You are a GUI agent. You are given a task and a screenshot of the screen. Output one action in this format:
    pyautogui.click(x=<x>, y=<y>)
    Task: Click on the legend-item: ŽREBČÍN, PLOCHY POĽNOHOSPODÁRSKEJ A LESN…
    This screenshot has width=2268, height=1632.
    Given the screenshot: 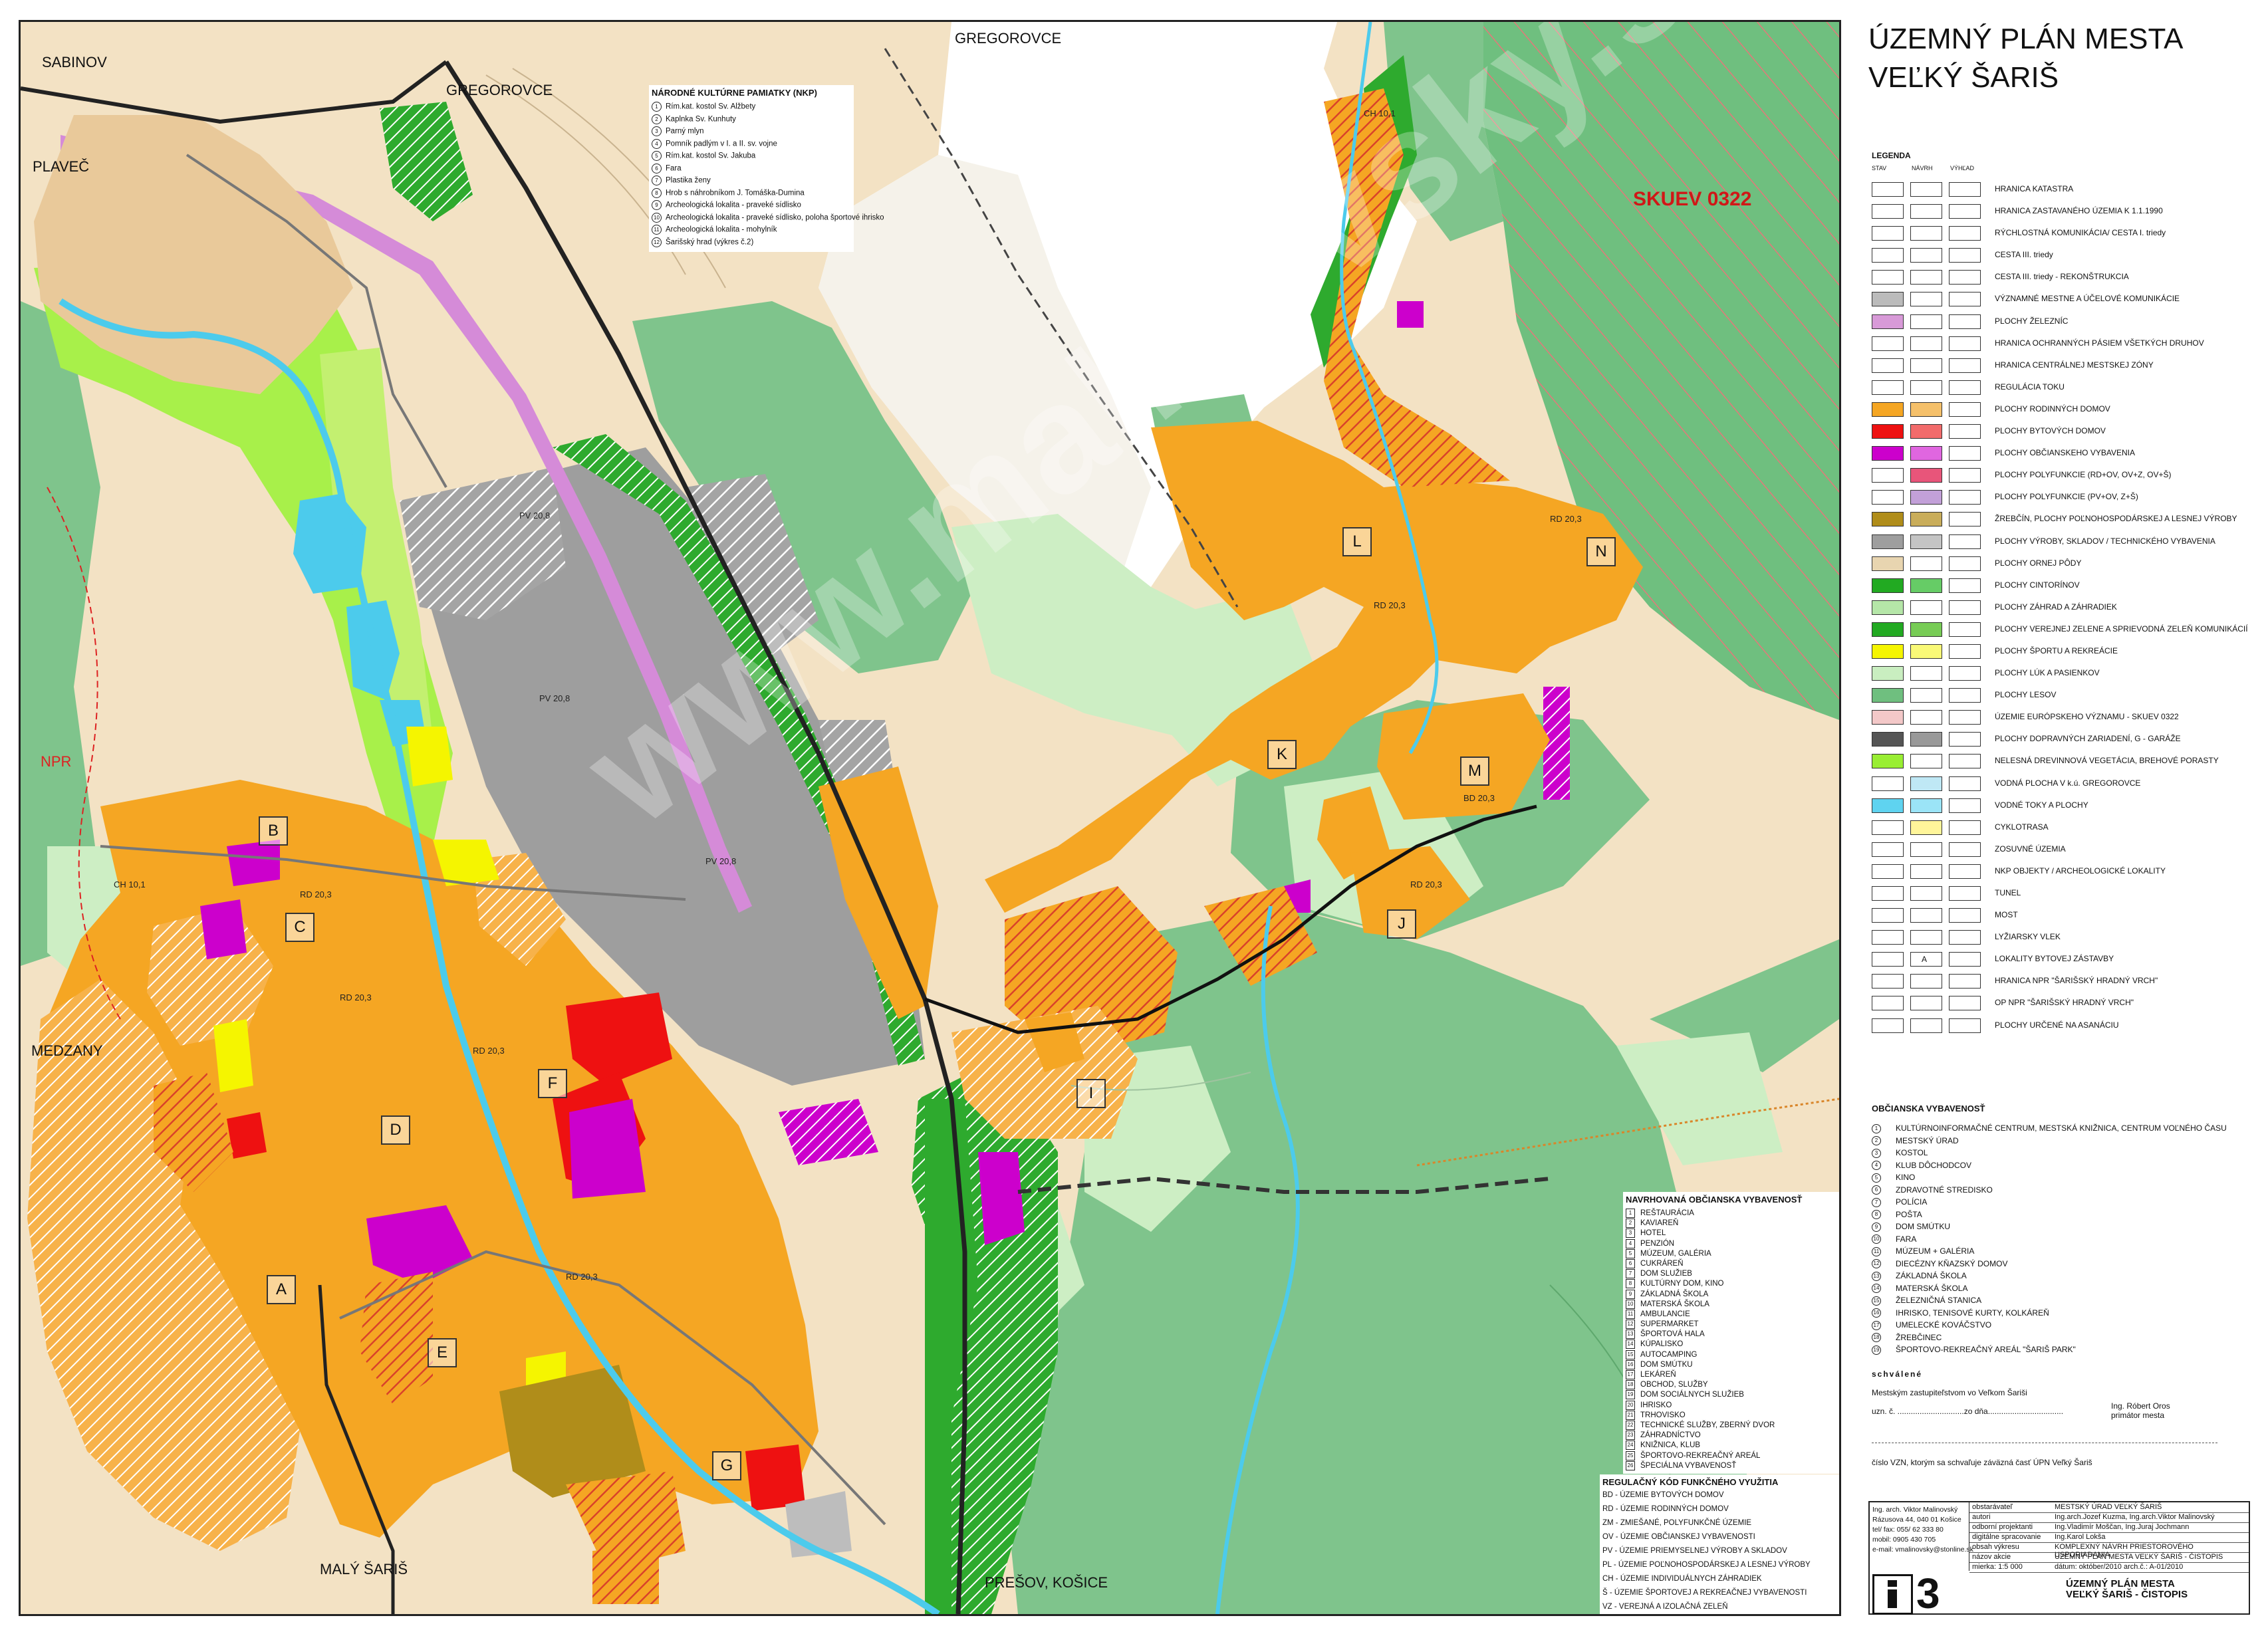 What is the action you would take?
    pyautogui.click(x=2061, y=520)
    